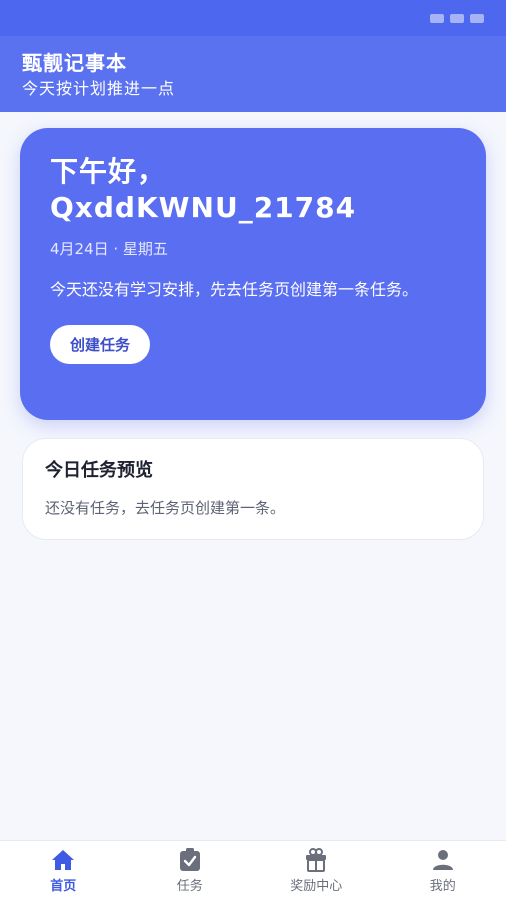  I want to click on wifi-icon, so click(457, 18).